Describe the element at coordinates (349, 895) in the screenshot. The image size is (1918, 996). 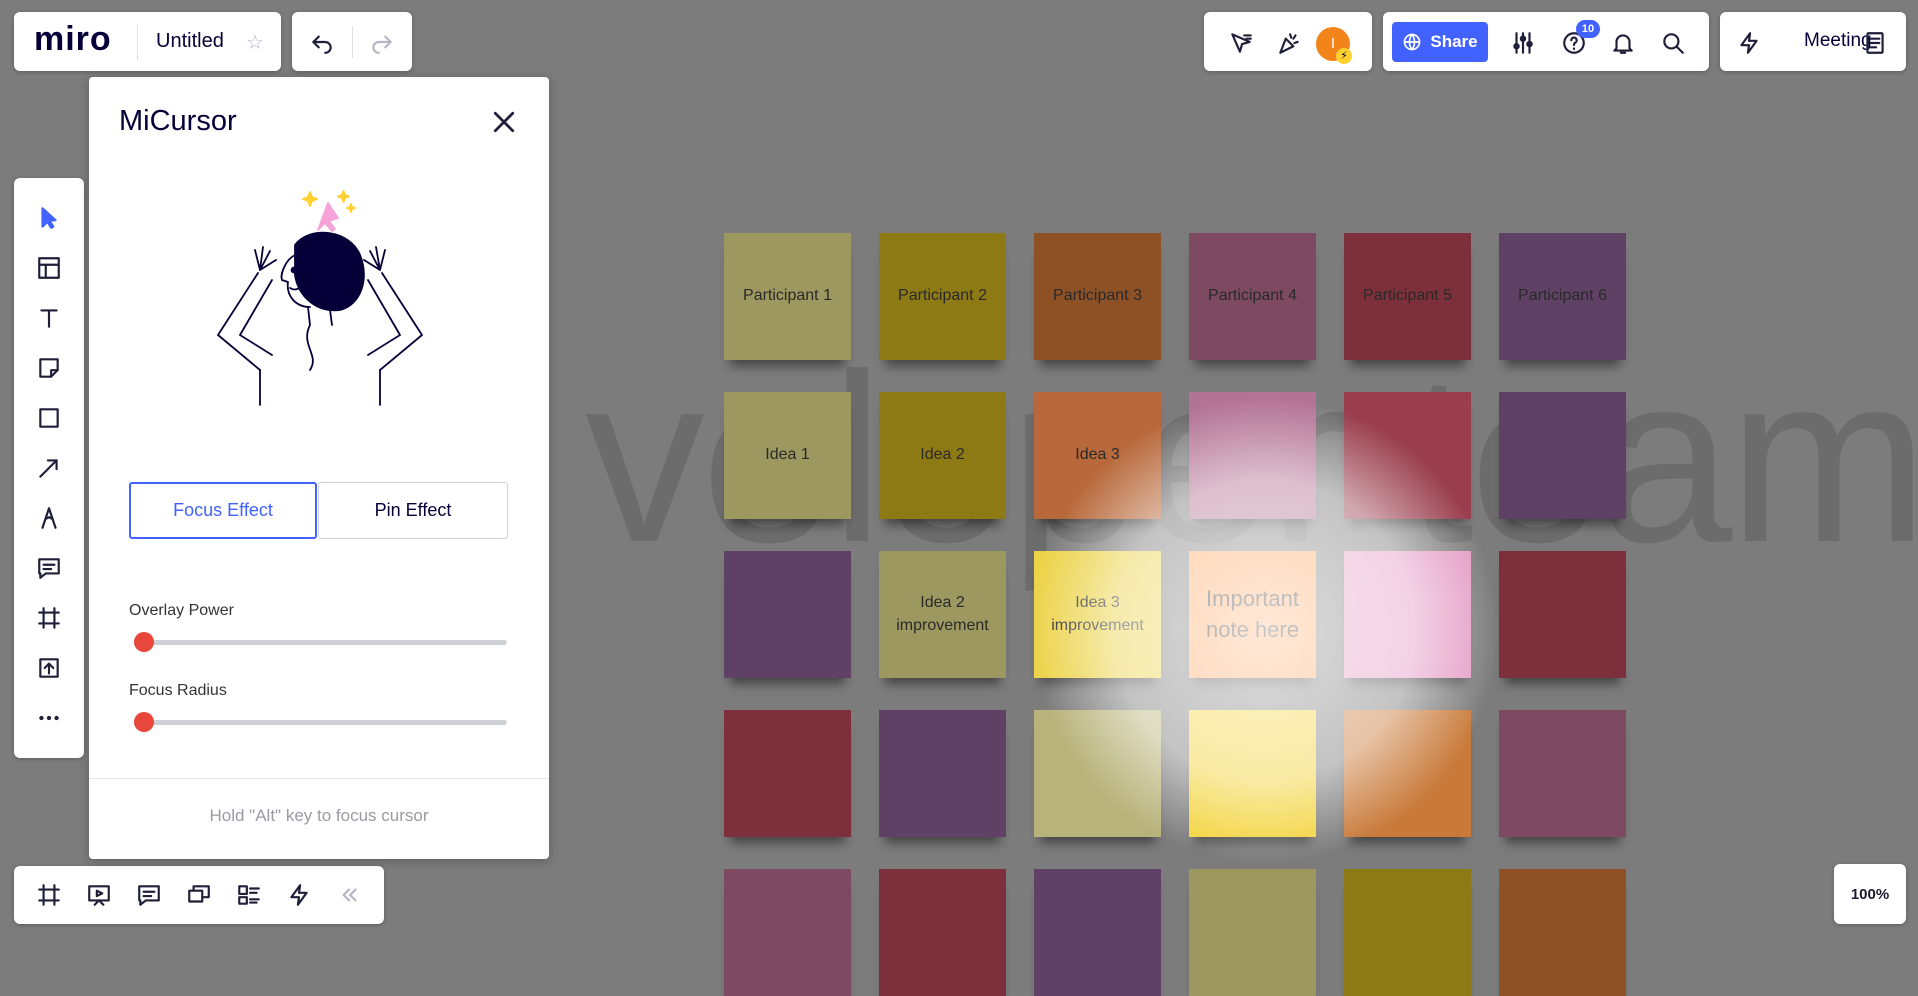
I see `collapse-icon` at that location.